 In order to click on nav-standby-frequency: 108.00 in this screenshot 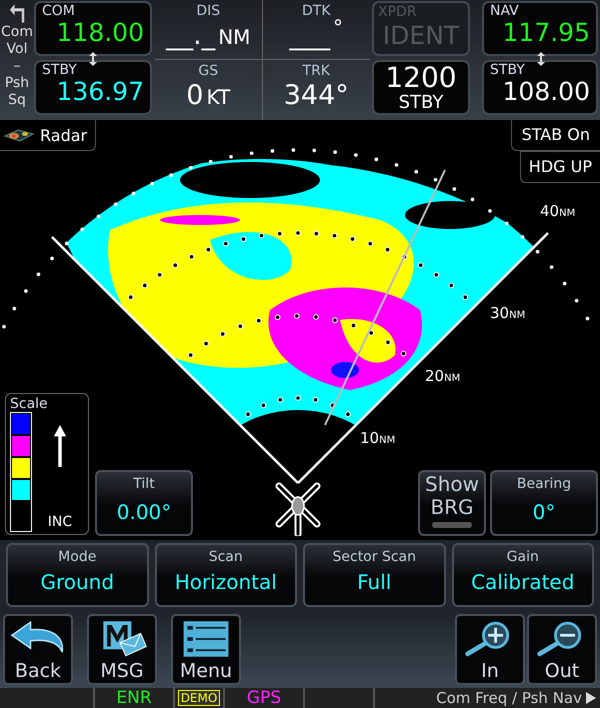, I will do `click(546, 91)`.